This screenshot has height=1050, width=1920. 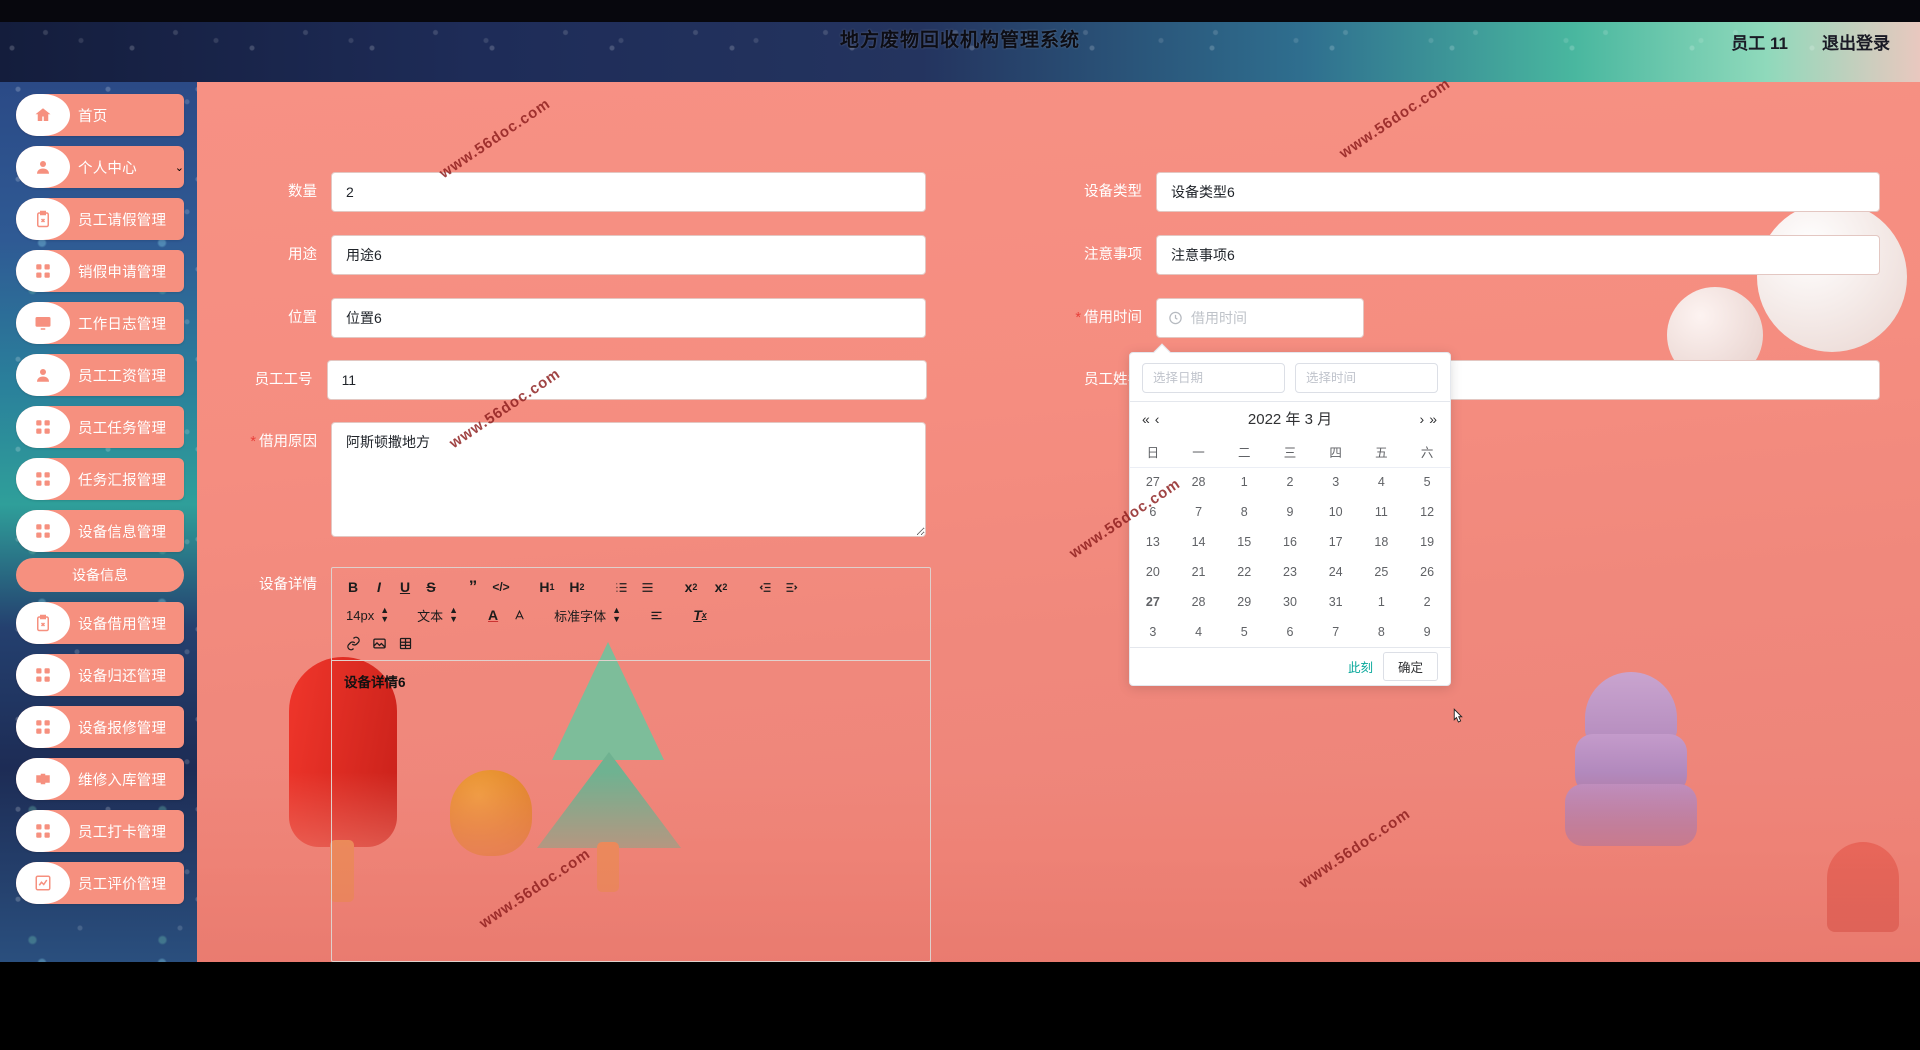 I want to click on sidebar-item-8: 设备信息管理, so click(x=100, y=531).